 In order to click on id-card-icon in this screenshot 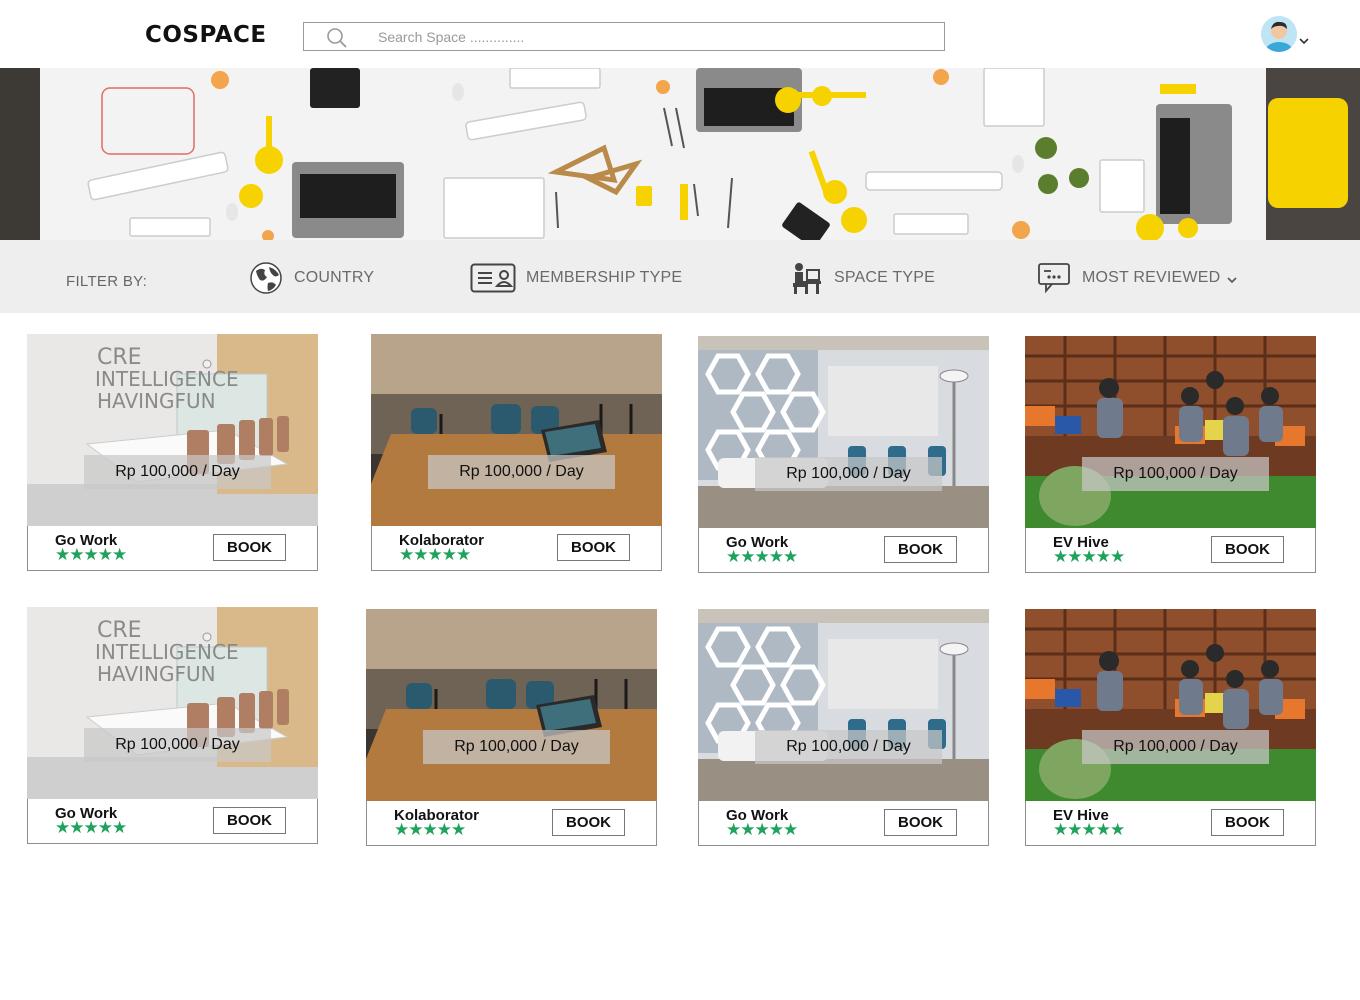, I will do `click(493, 278)`.